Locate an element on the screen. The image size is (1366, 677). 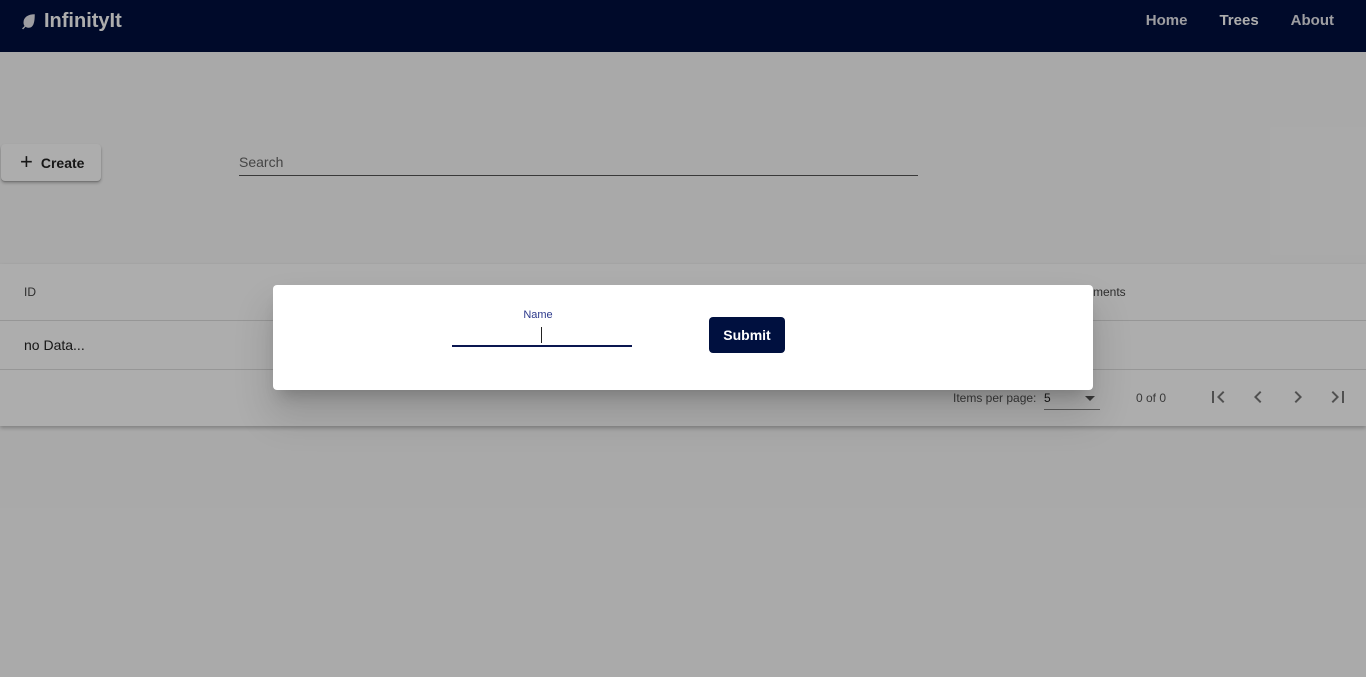
name-field: Name is located at coordinates (542, 329).